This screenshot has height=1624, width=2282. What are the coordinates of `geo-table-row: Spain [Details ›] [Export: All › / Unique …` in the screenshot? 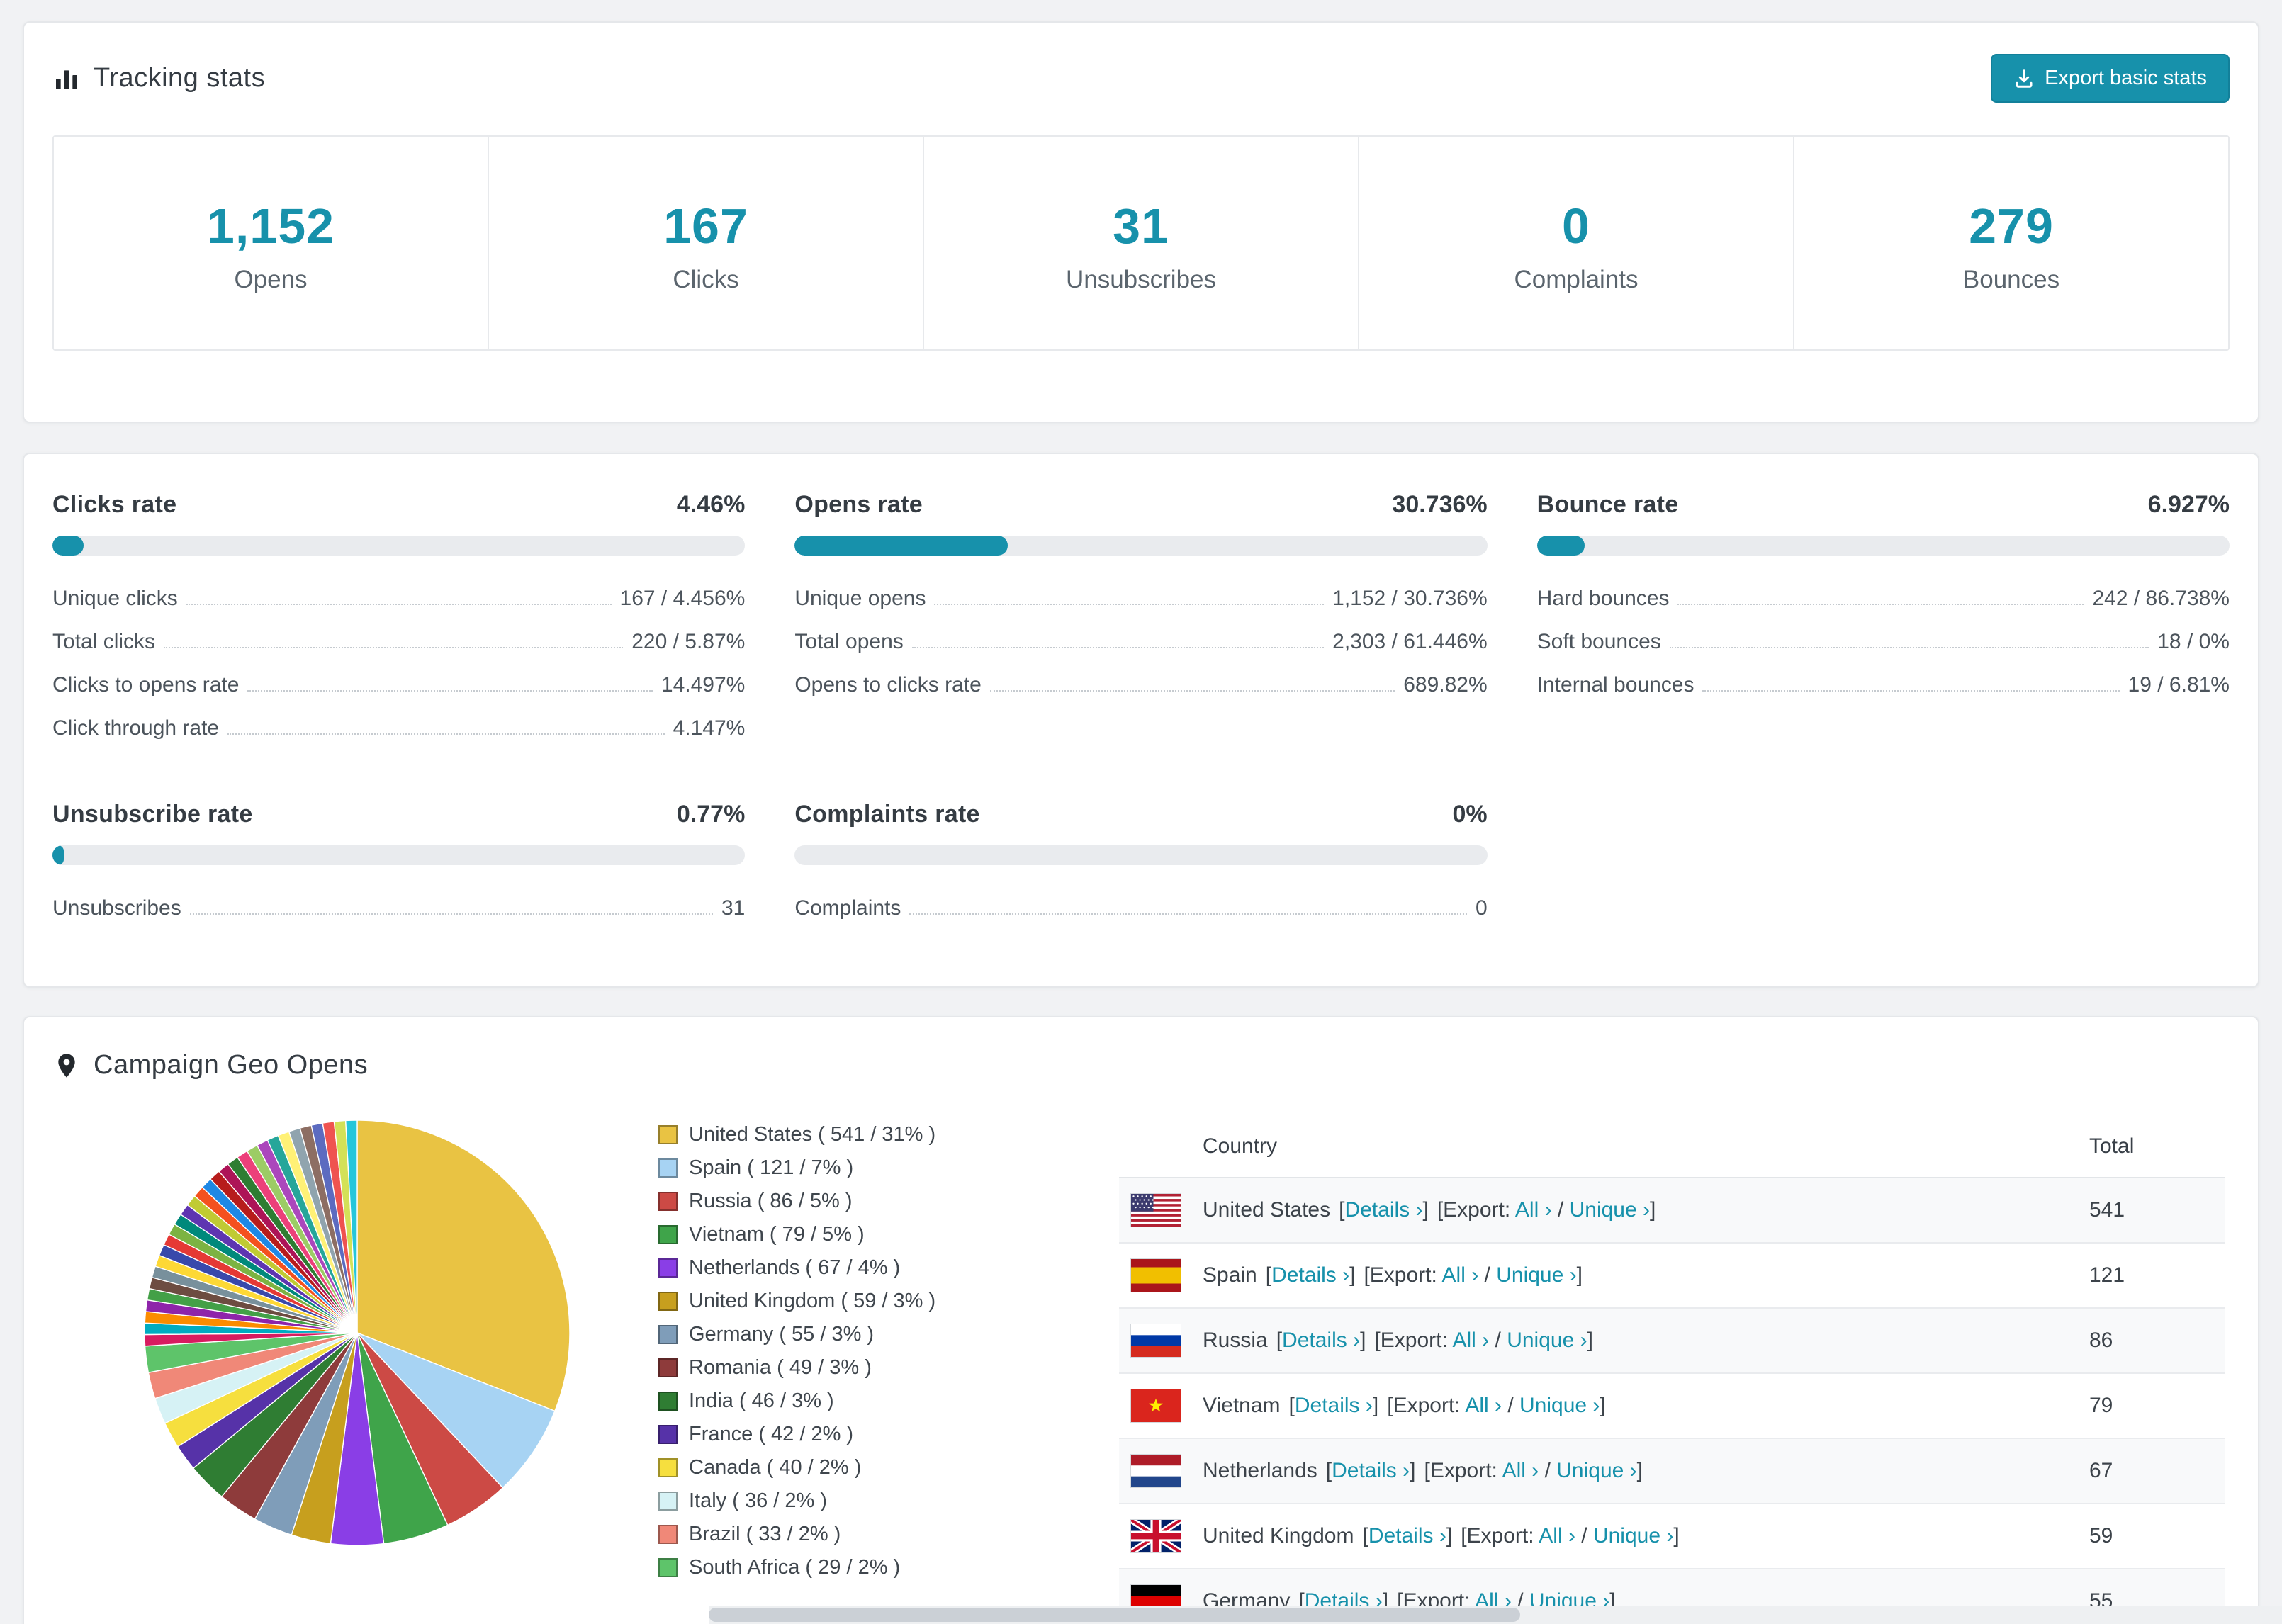 It's located at (1672, 1277).